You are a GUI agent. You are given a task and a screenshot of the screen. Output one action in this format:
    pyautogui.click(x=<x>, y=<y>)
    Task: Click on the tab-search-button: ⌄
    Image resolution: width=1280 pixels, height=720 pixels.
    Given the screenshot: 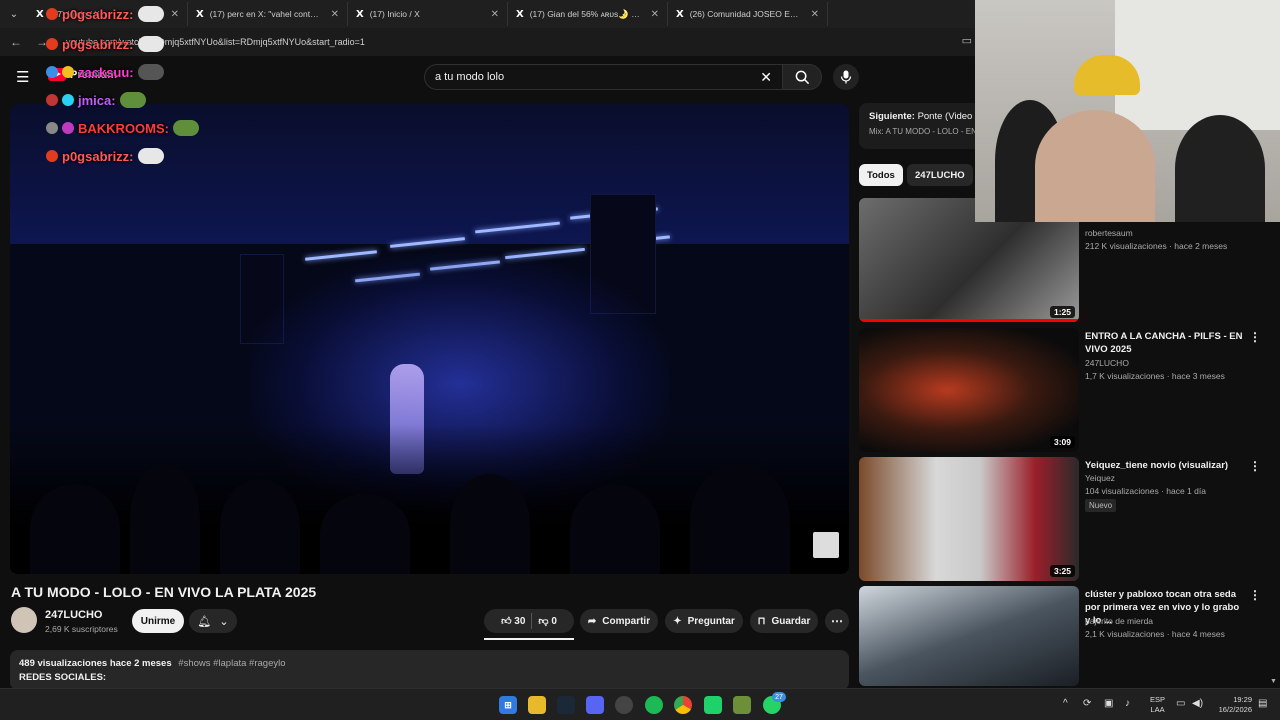 What is the action you would take?
    pyautogui.click(x=14, y=14)
    